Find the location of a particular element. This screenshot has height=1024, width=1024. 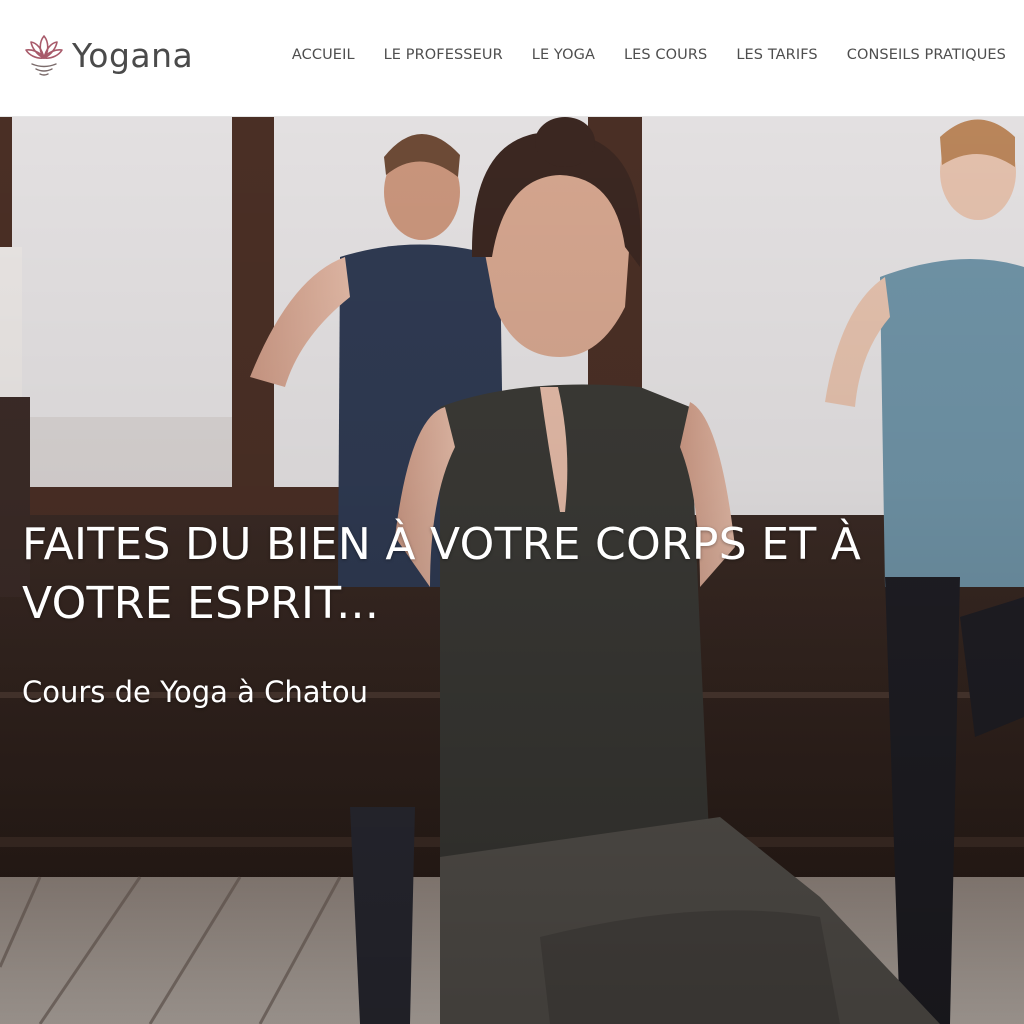

nav-item-le-yoga: LE YOGA is located at coordinates (563, 55).